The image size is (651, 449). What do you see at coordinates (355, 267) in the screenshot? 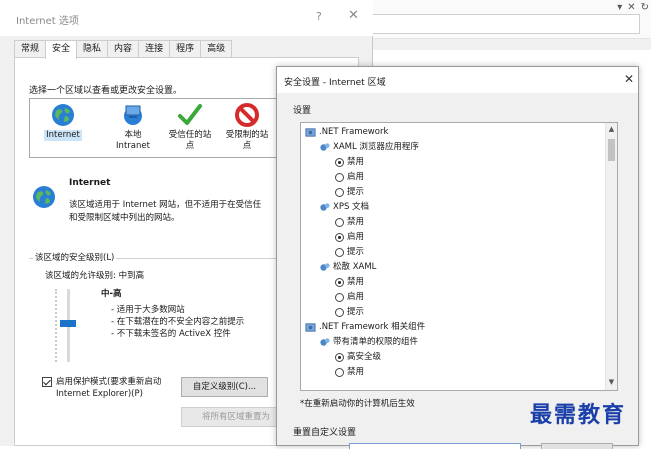
I see `group-label: 松散 XAML` at bounding box center [355, 267].